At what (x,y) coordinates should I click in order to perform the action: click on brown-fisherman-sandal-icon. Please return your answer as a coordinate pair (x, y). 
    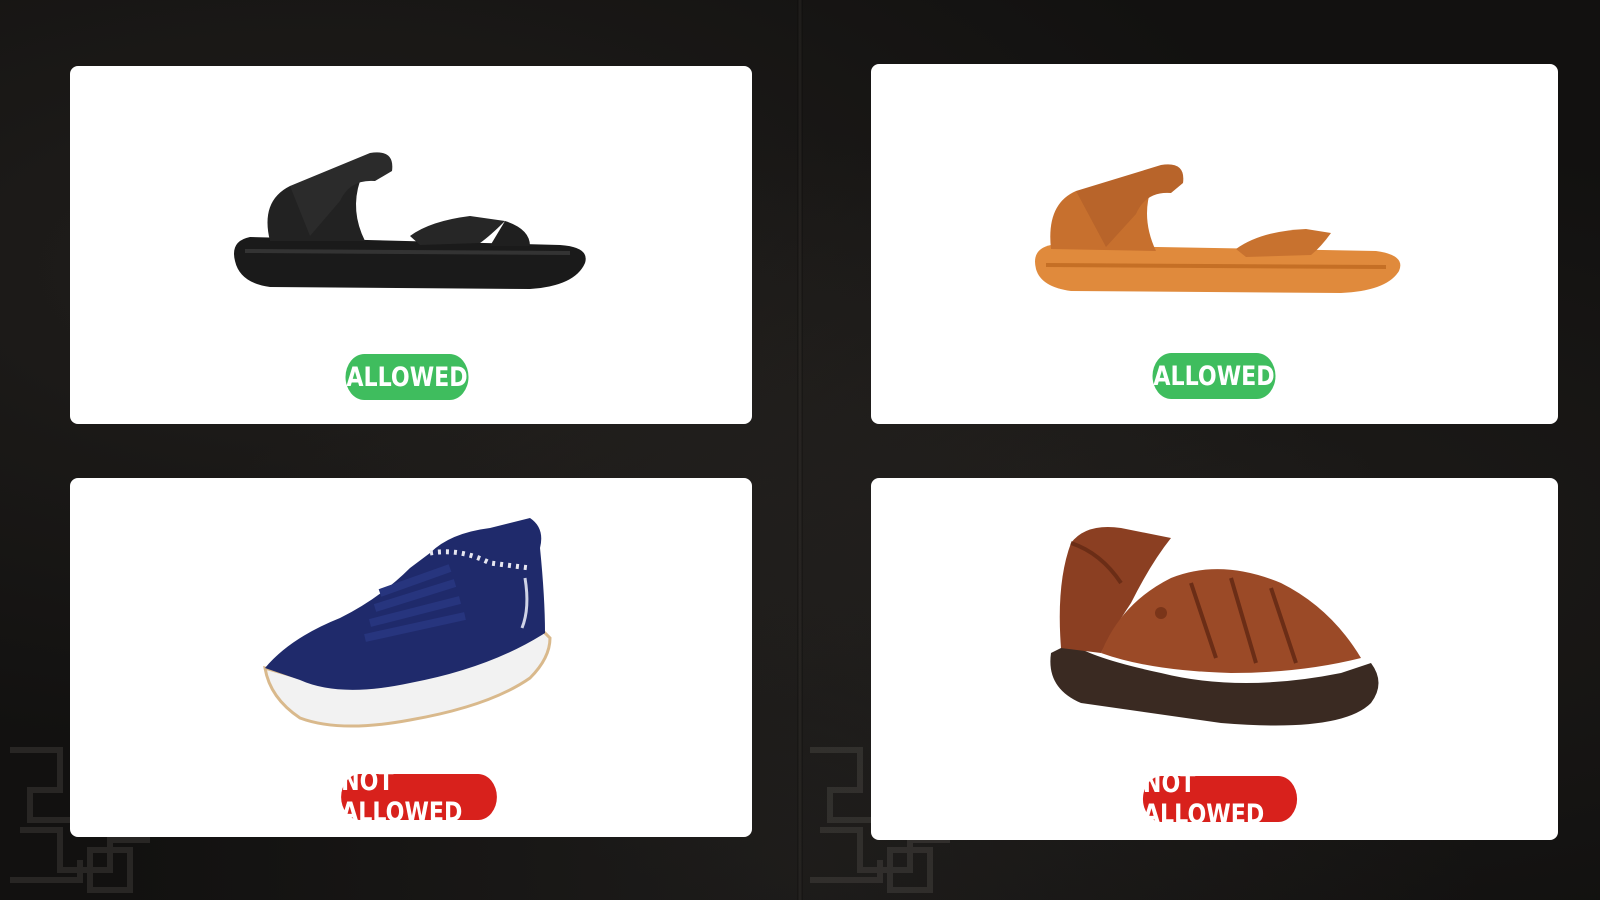
    Looking at the image, I should click on (1214, 626).